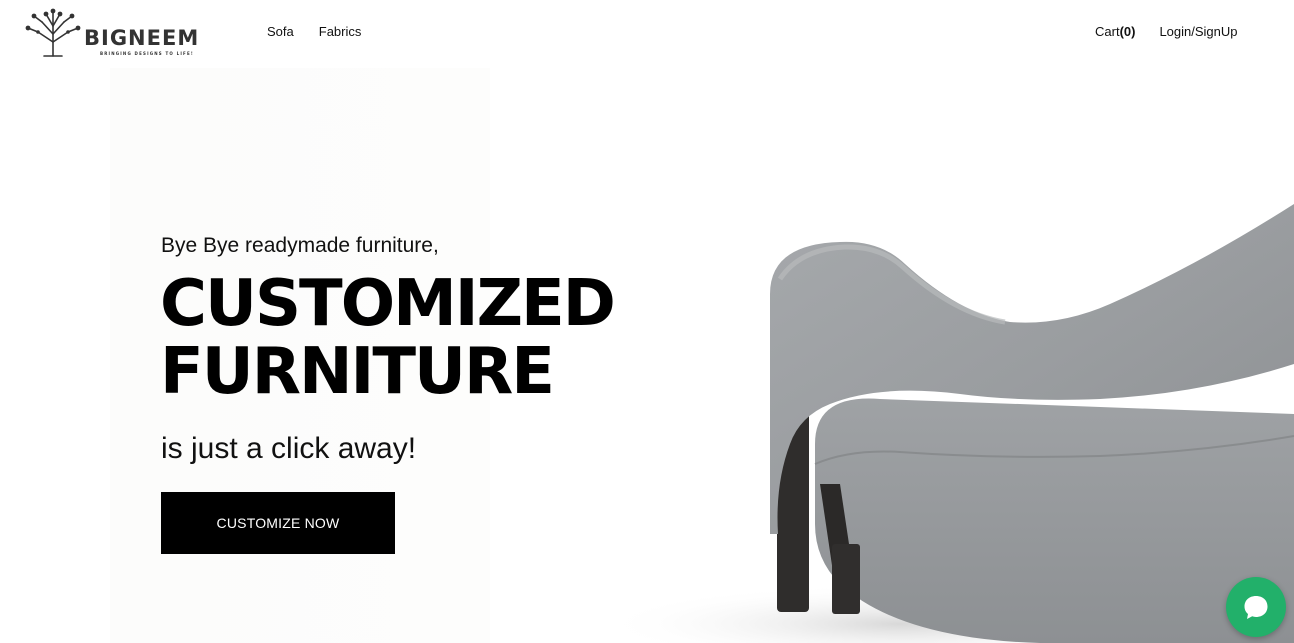 The width and height of the screenshot is (1294, 643). I want to click on hero-title: CUSTOMIZED FURNITURE, so click(388, 338).